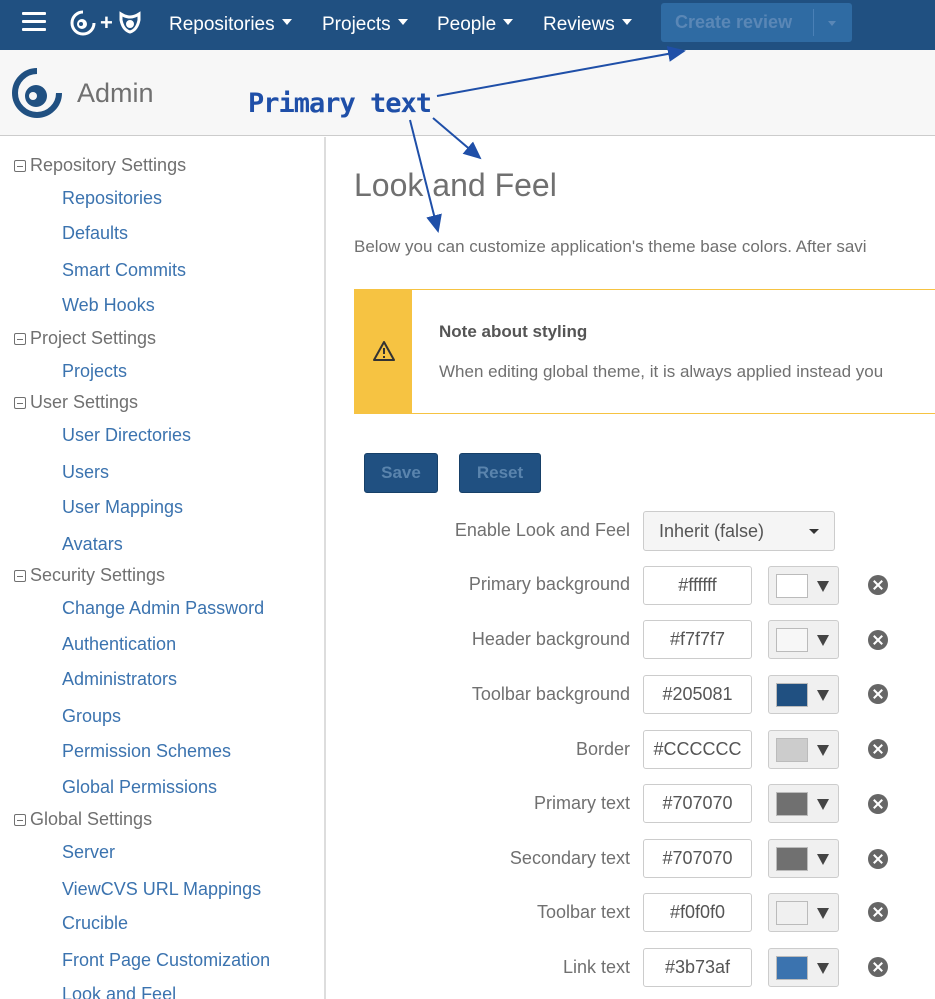  Describe the element at coordinates (95, 923) in the screenshot. I see `sidebar-item-crucible: Crucible` at that location.